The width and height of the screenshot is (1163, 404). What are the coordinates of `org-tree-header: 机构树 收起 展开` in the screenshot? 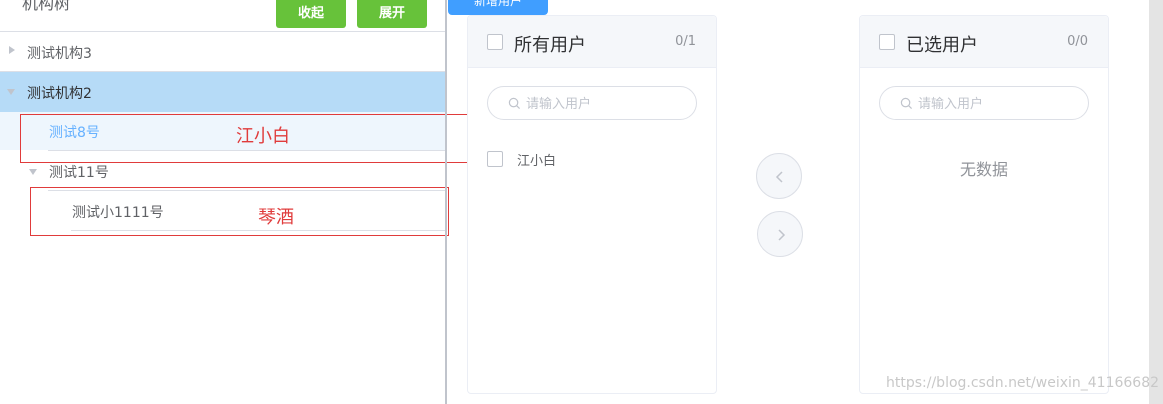 It's located at (223, 16).